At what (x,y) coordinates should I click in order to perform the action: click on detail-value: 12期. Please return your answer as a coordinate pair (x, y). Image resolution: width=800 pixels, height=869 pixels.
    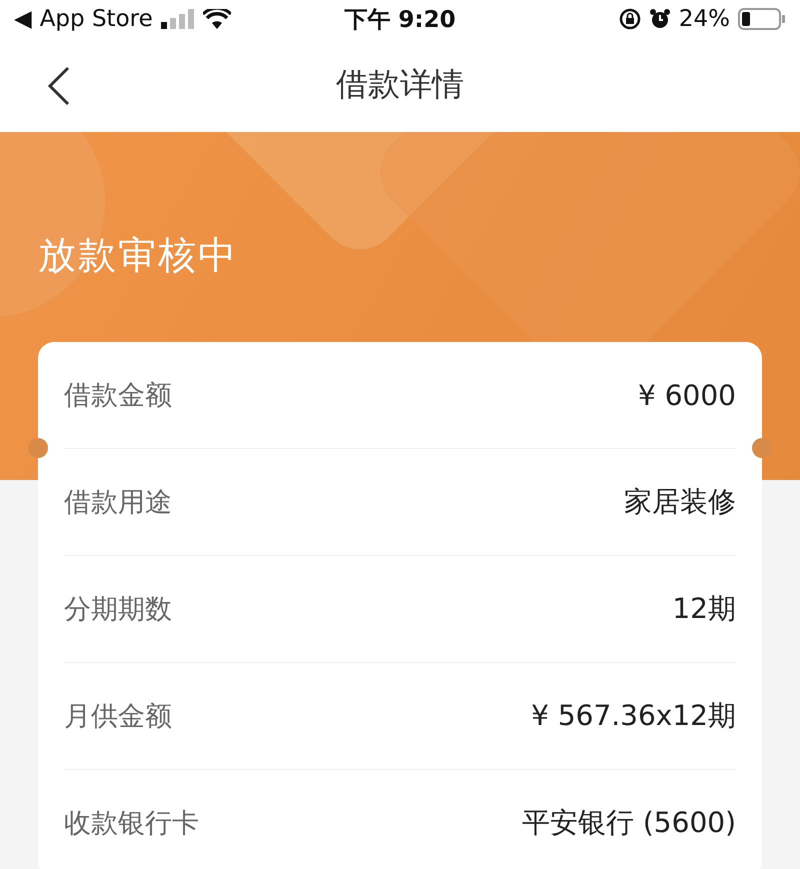
    Looking at the image, I should click on (704, 609).